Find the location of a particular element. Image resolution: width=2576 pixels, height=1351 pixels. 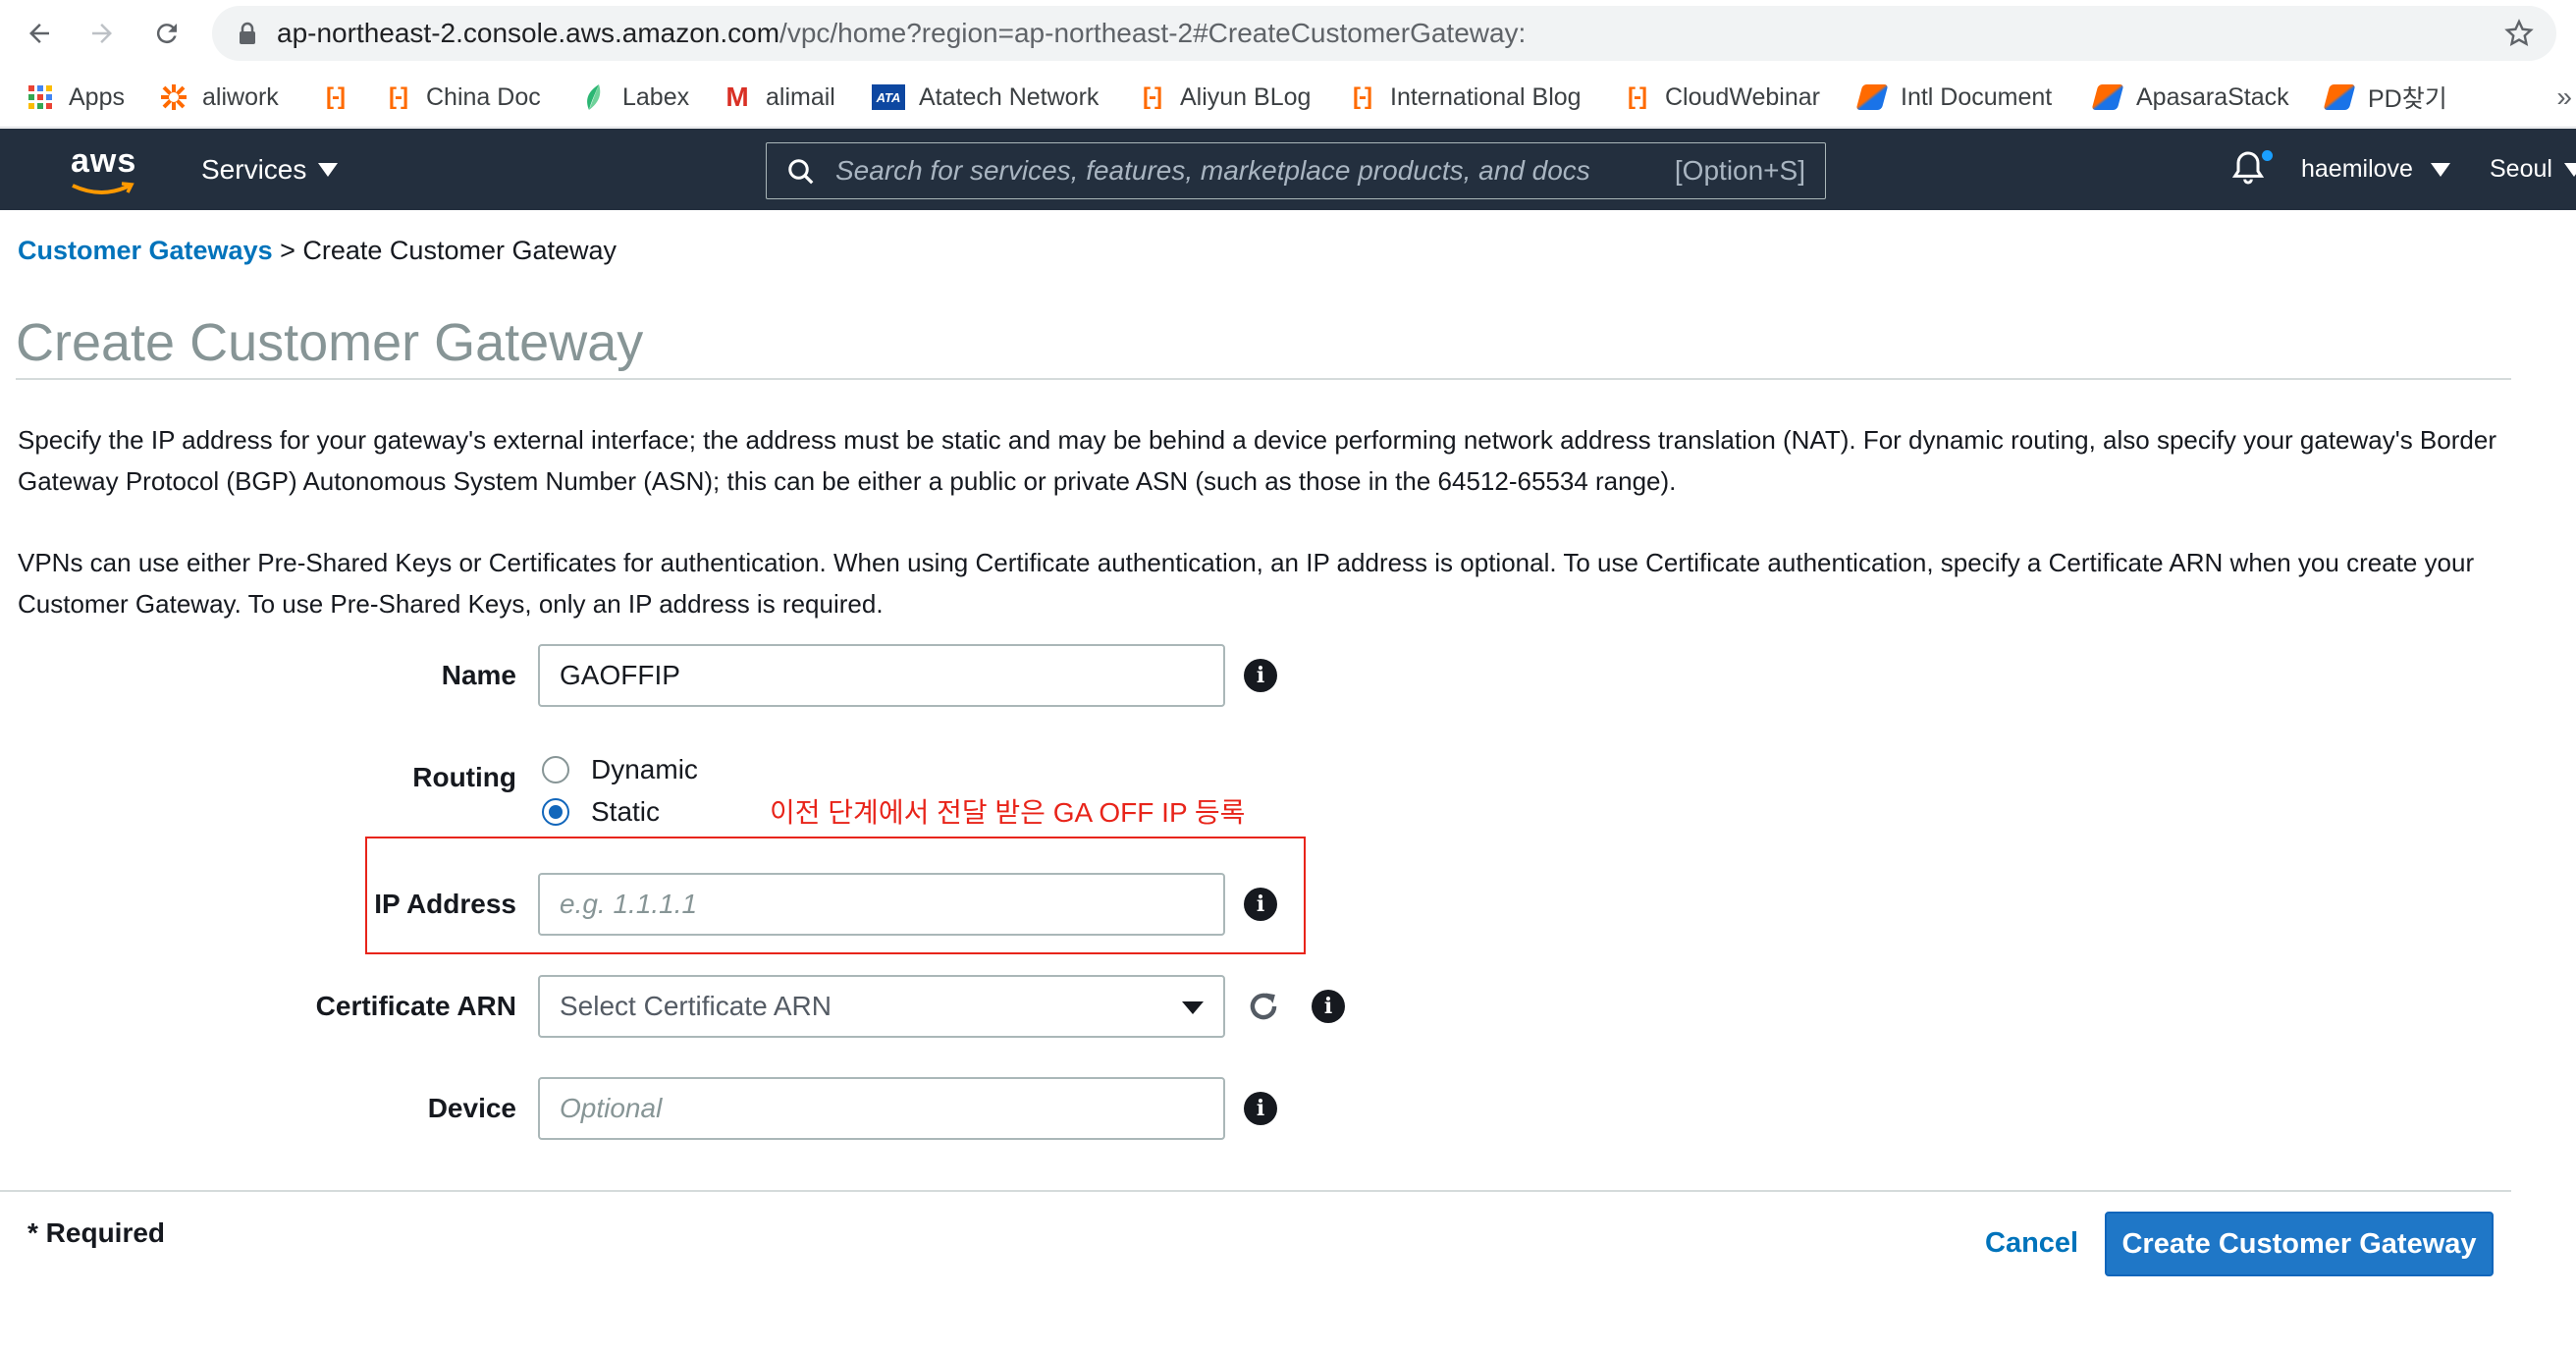

services-menu: Services is located at coordinates (270, 169).